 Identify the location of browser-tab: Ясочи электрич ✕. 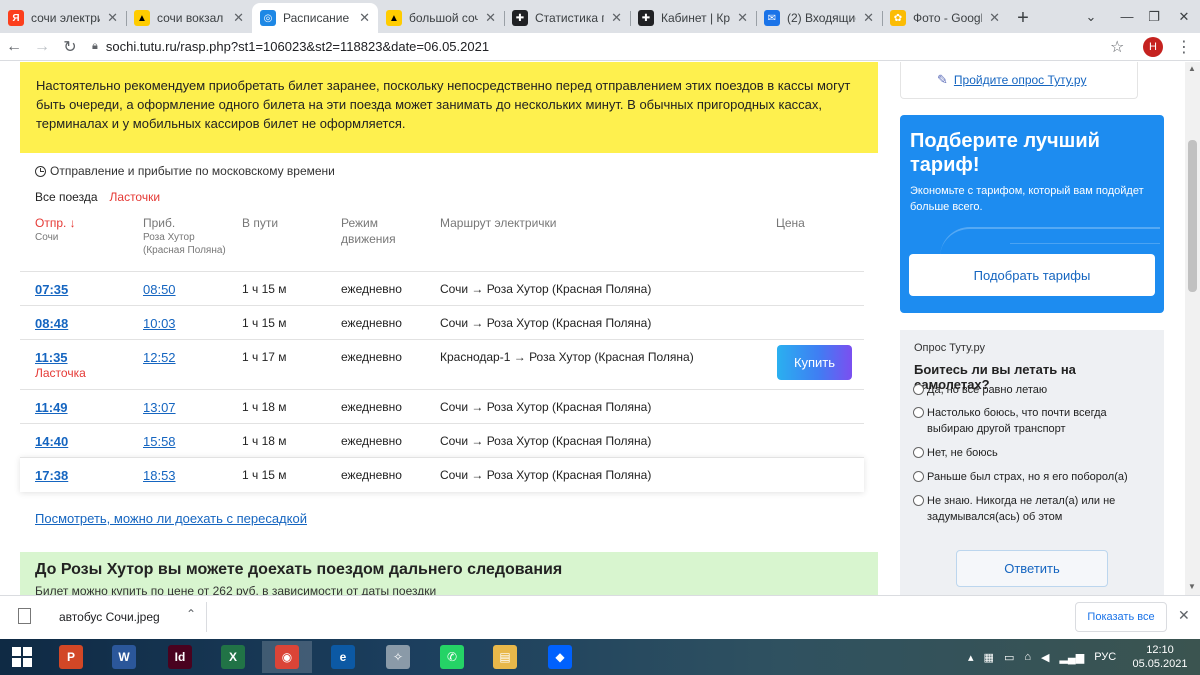
(63, 18).